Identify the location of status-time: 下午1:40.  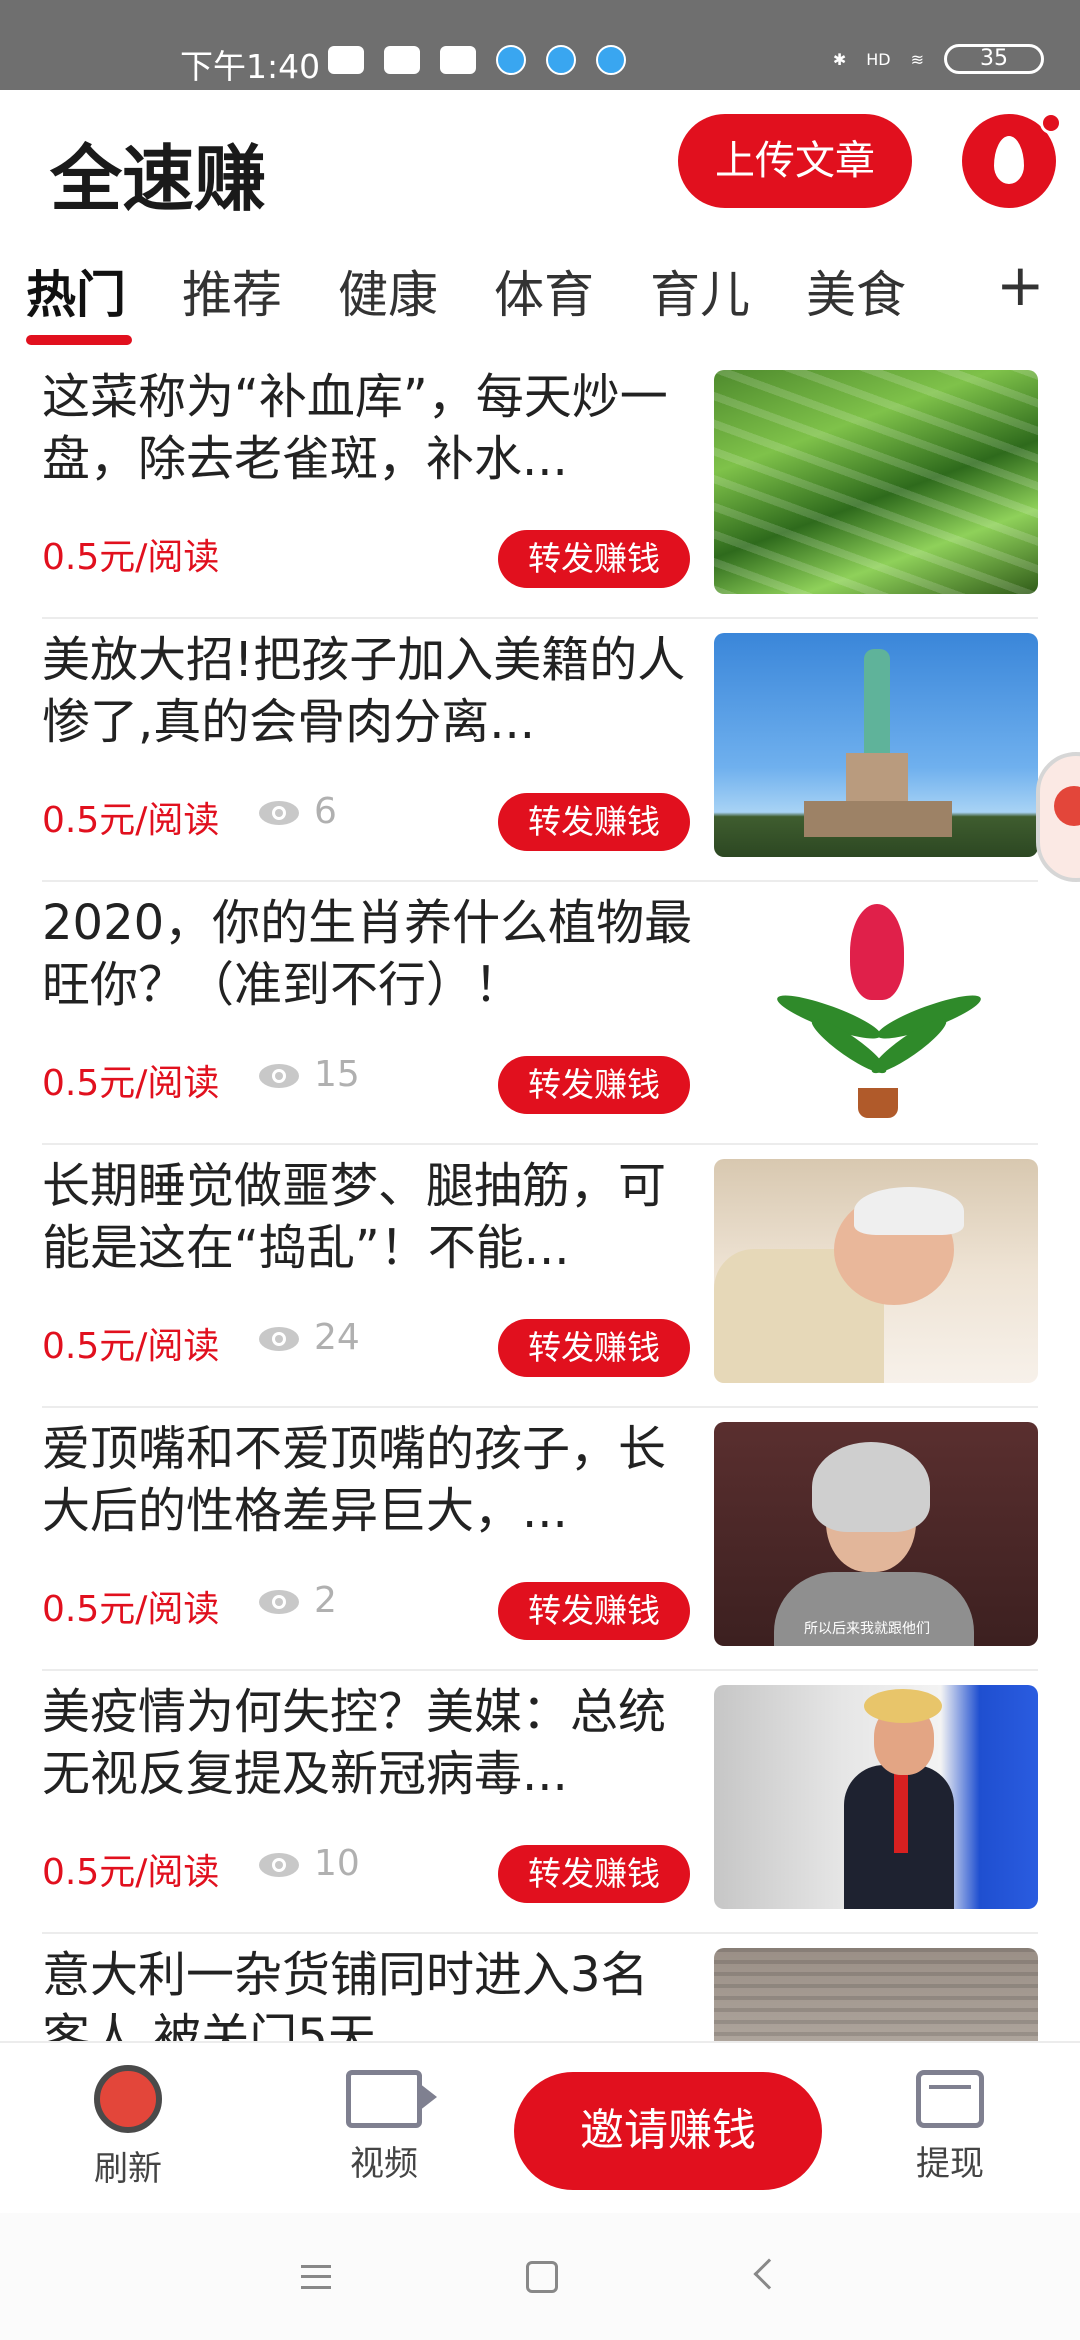
(250, 66).